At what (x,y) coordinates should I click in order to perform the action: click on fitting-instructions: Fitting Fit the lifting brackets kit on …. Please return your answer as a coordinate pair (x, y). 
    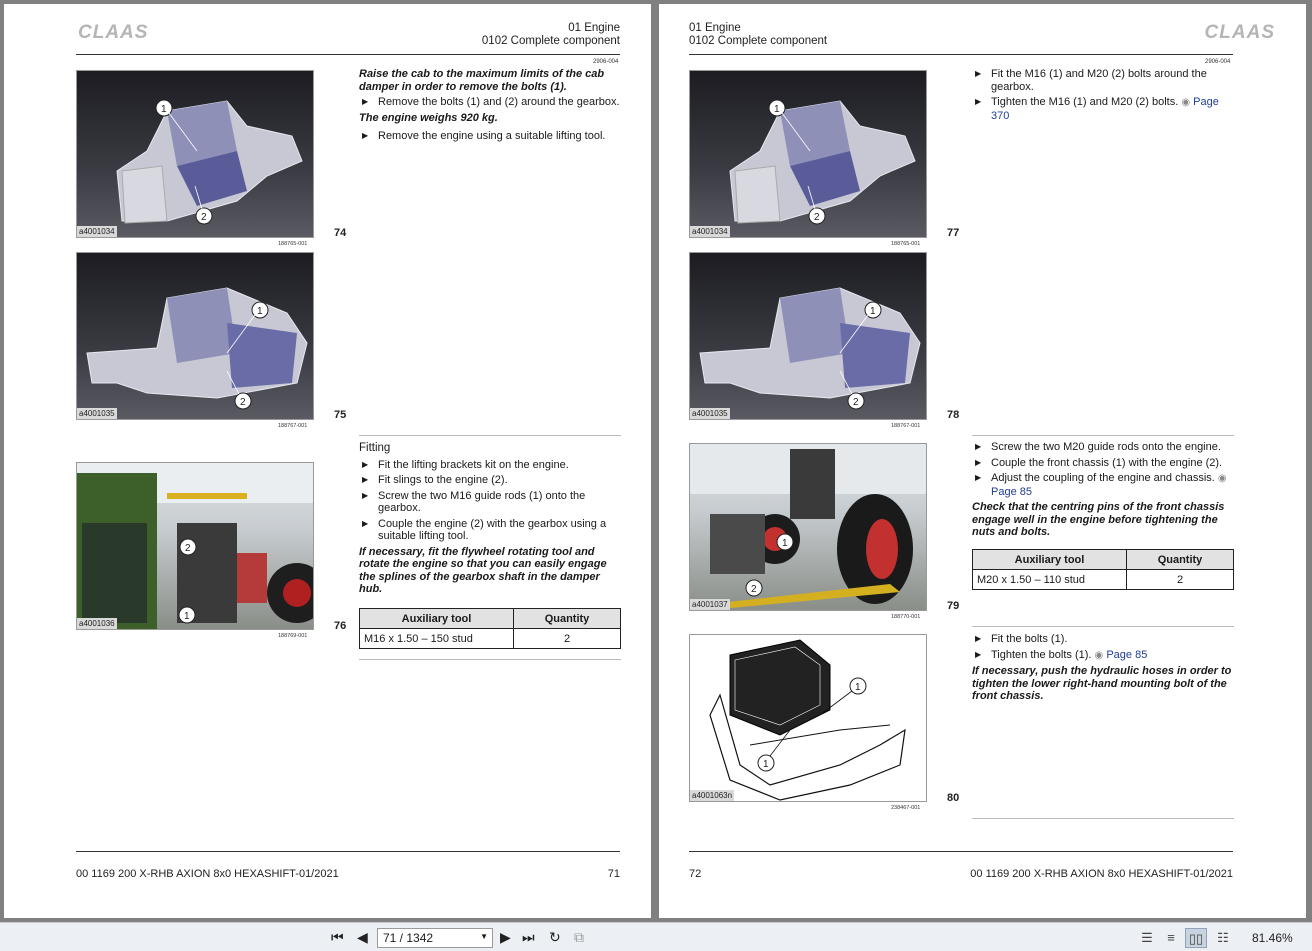
    Looking at the image, I should click on (490, 519).